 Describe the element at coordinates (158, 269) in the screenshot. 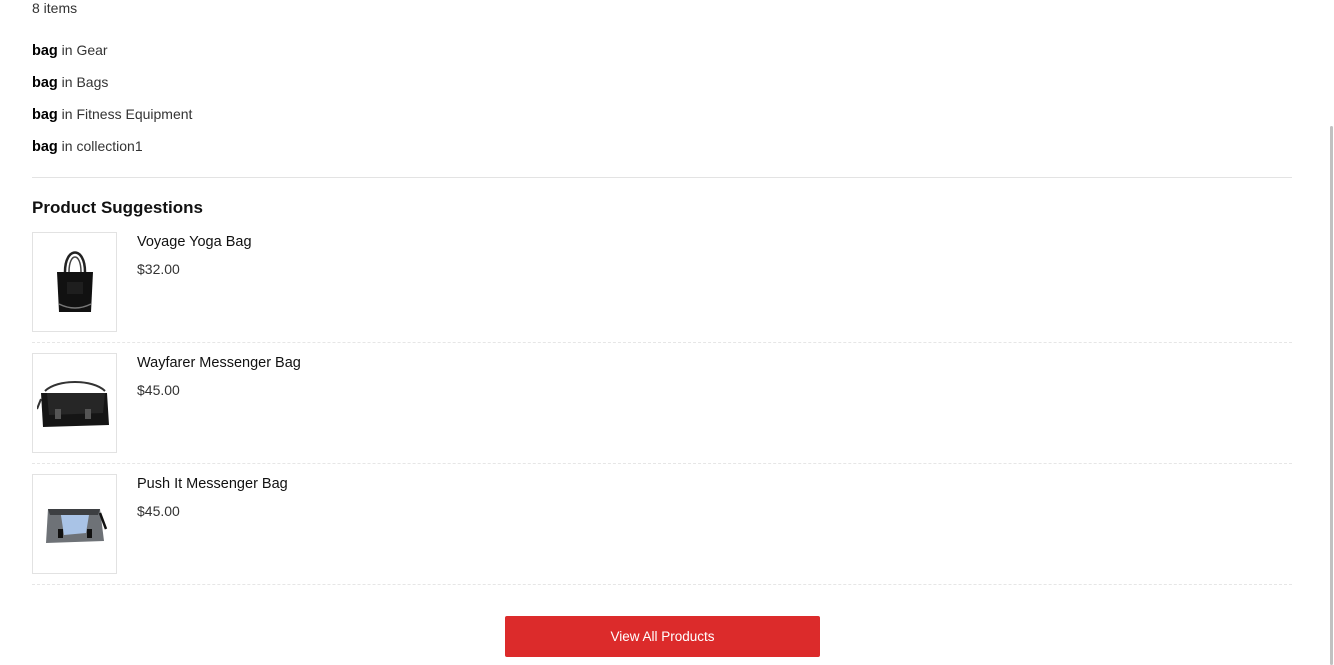

I see `product-price: $32.00` at that location.